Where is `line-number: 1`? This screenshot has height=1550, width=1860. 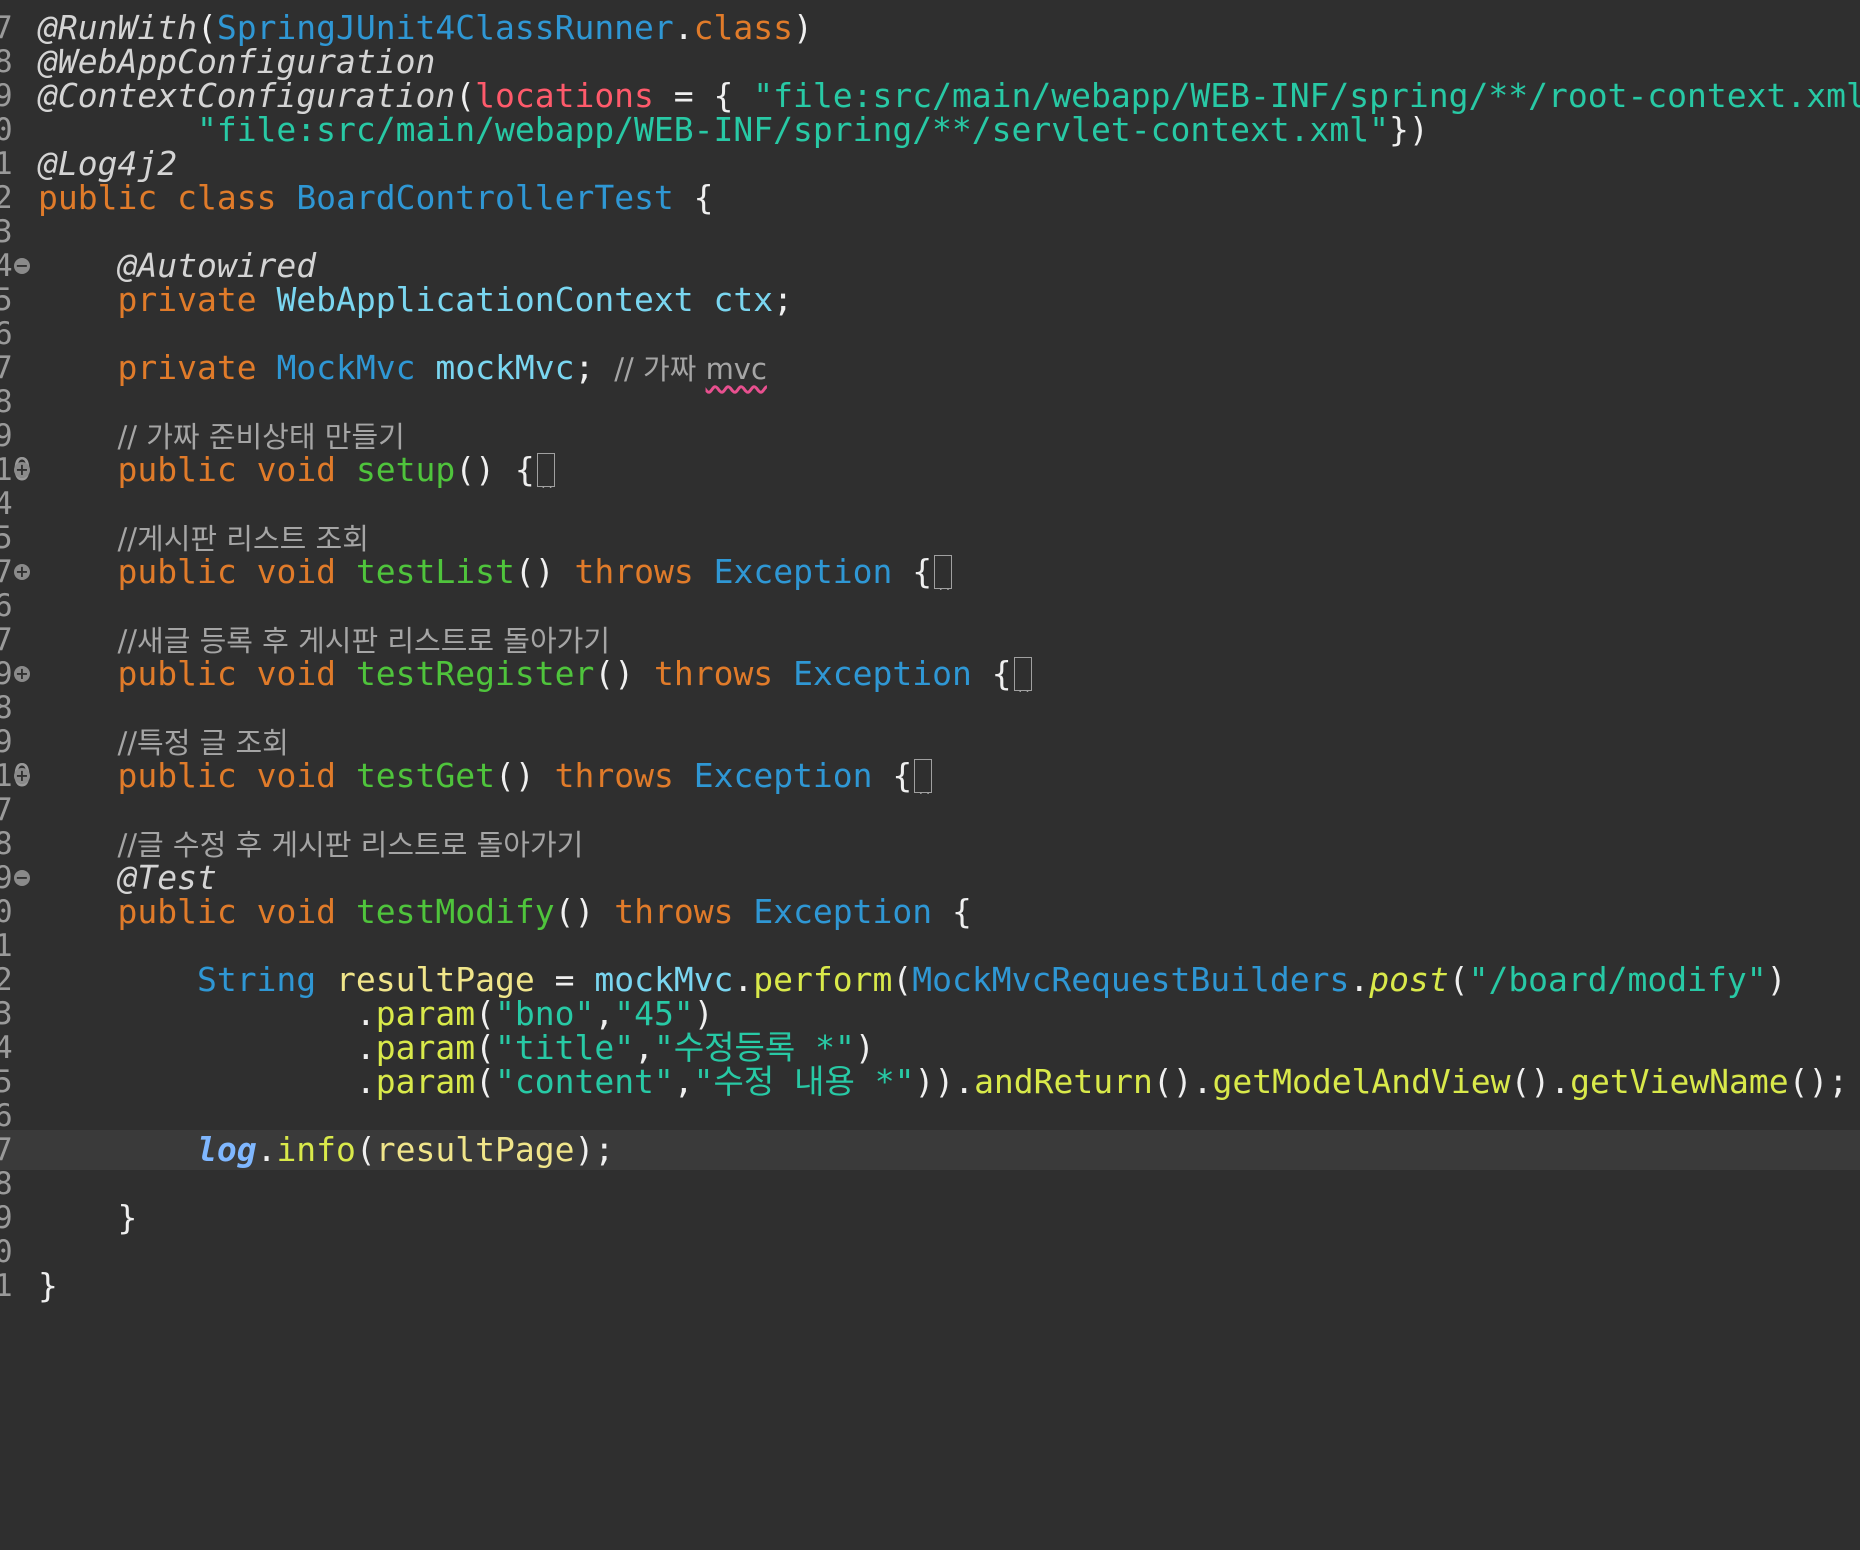 line-number: 1 is located at coordinates (6, 1286).